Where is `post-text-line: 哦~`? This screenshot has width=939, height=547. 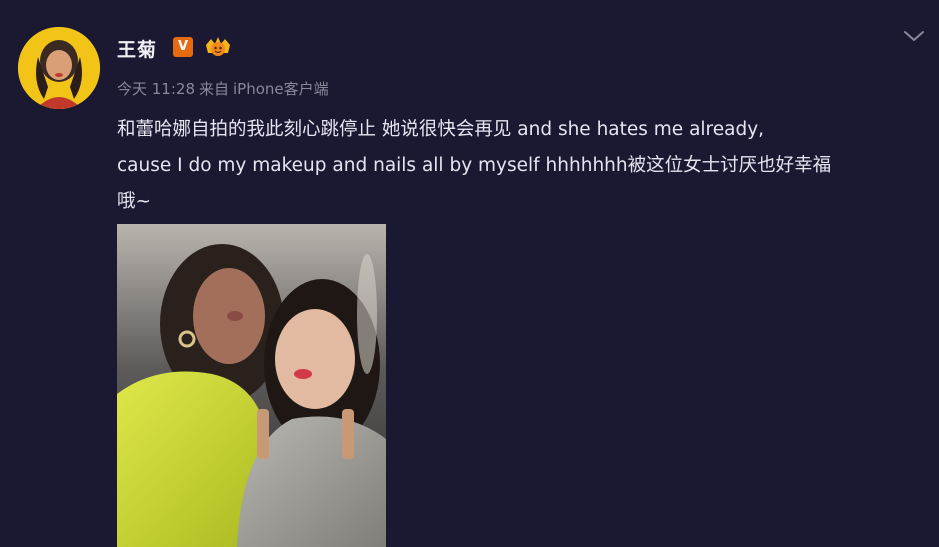
post-text-line: 哦~ is located at coordinates (134, 201).